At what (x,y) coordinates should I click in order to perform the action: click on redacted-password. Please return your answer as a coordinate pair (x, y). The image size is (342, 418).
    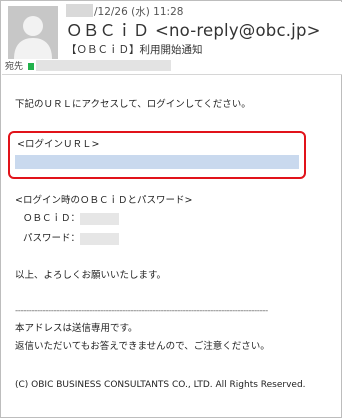
    Looking at the image, I should click on (99, 239).